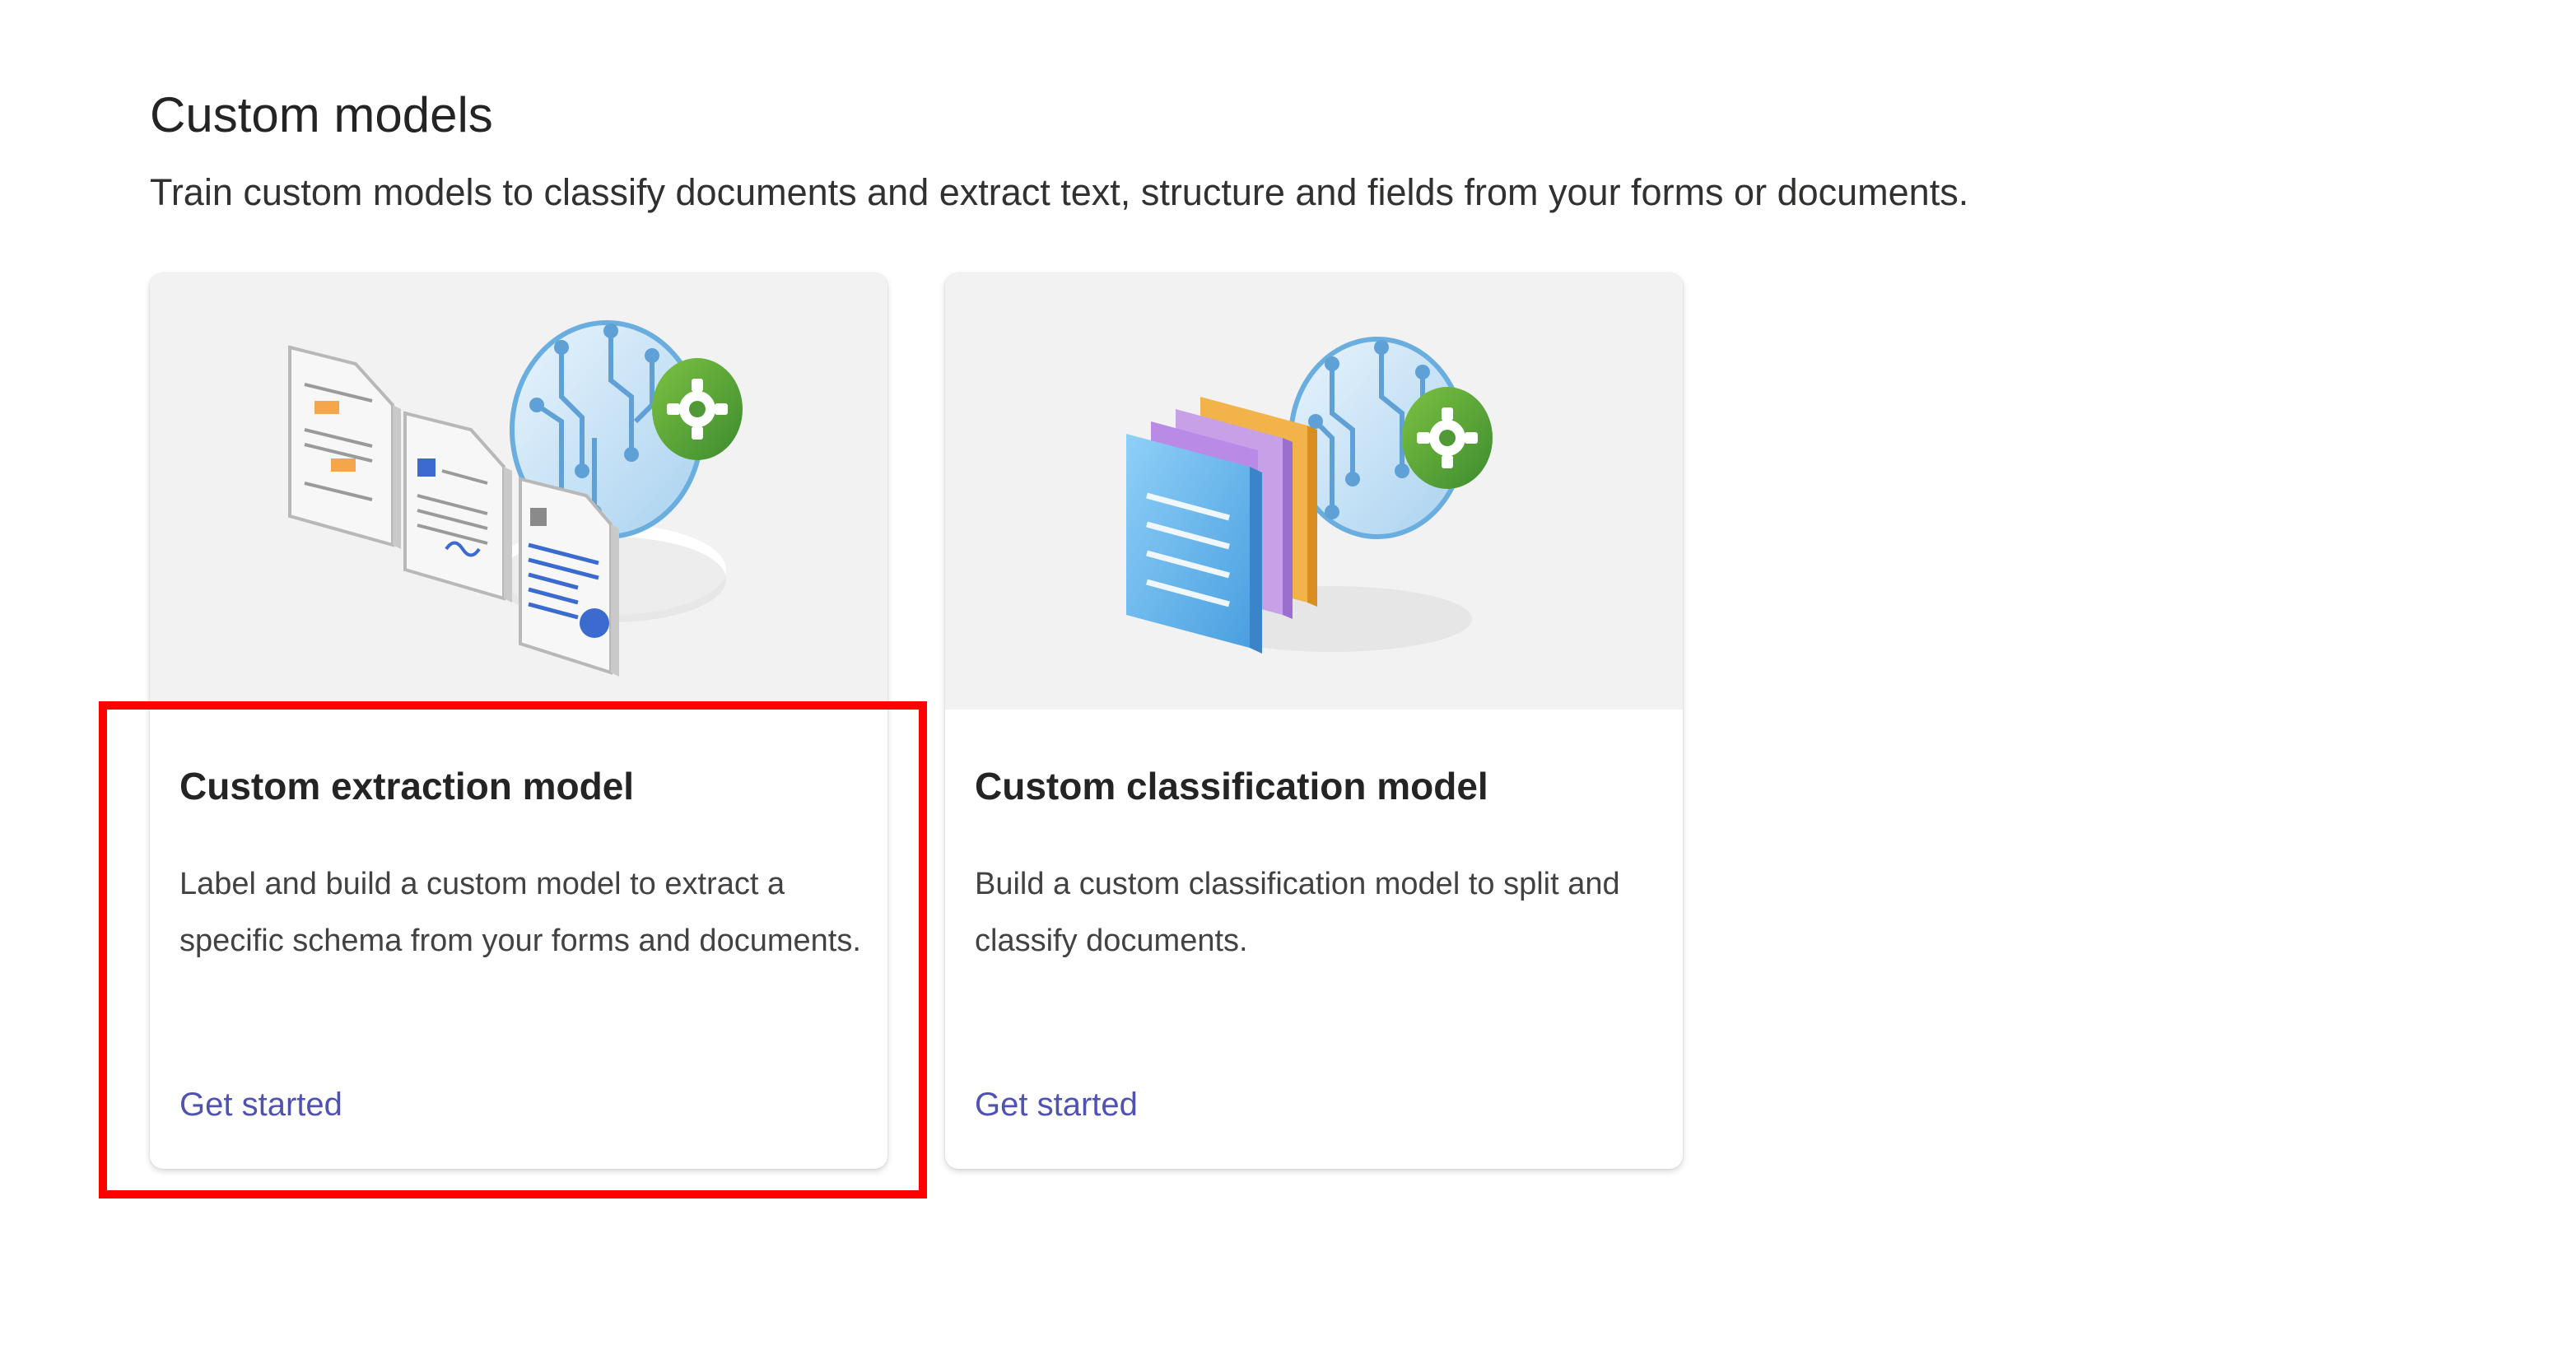 This screenshot has height=1359, width=2576. Describe the element at coordinates (513, 949) in the screenshot. I see `highlight-annotation-box` at that location.